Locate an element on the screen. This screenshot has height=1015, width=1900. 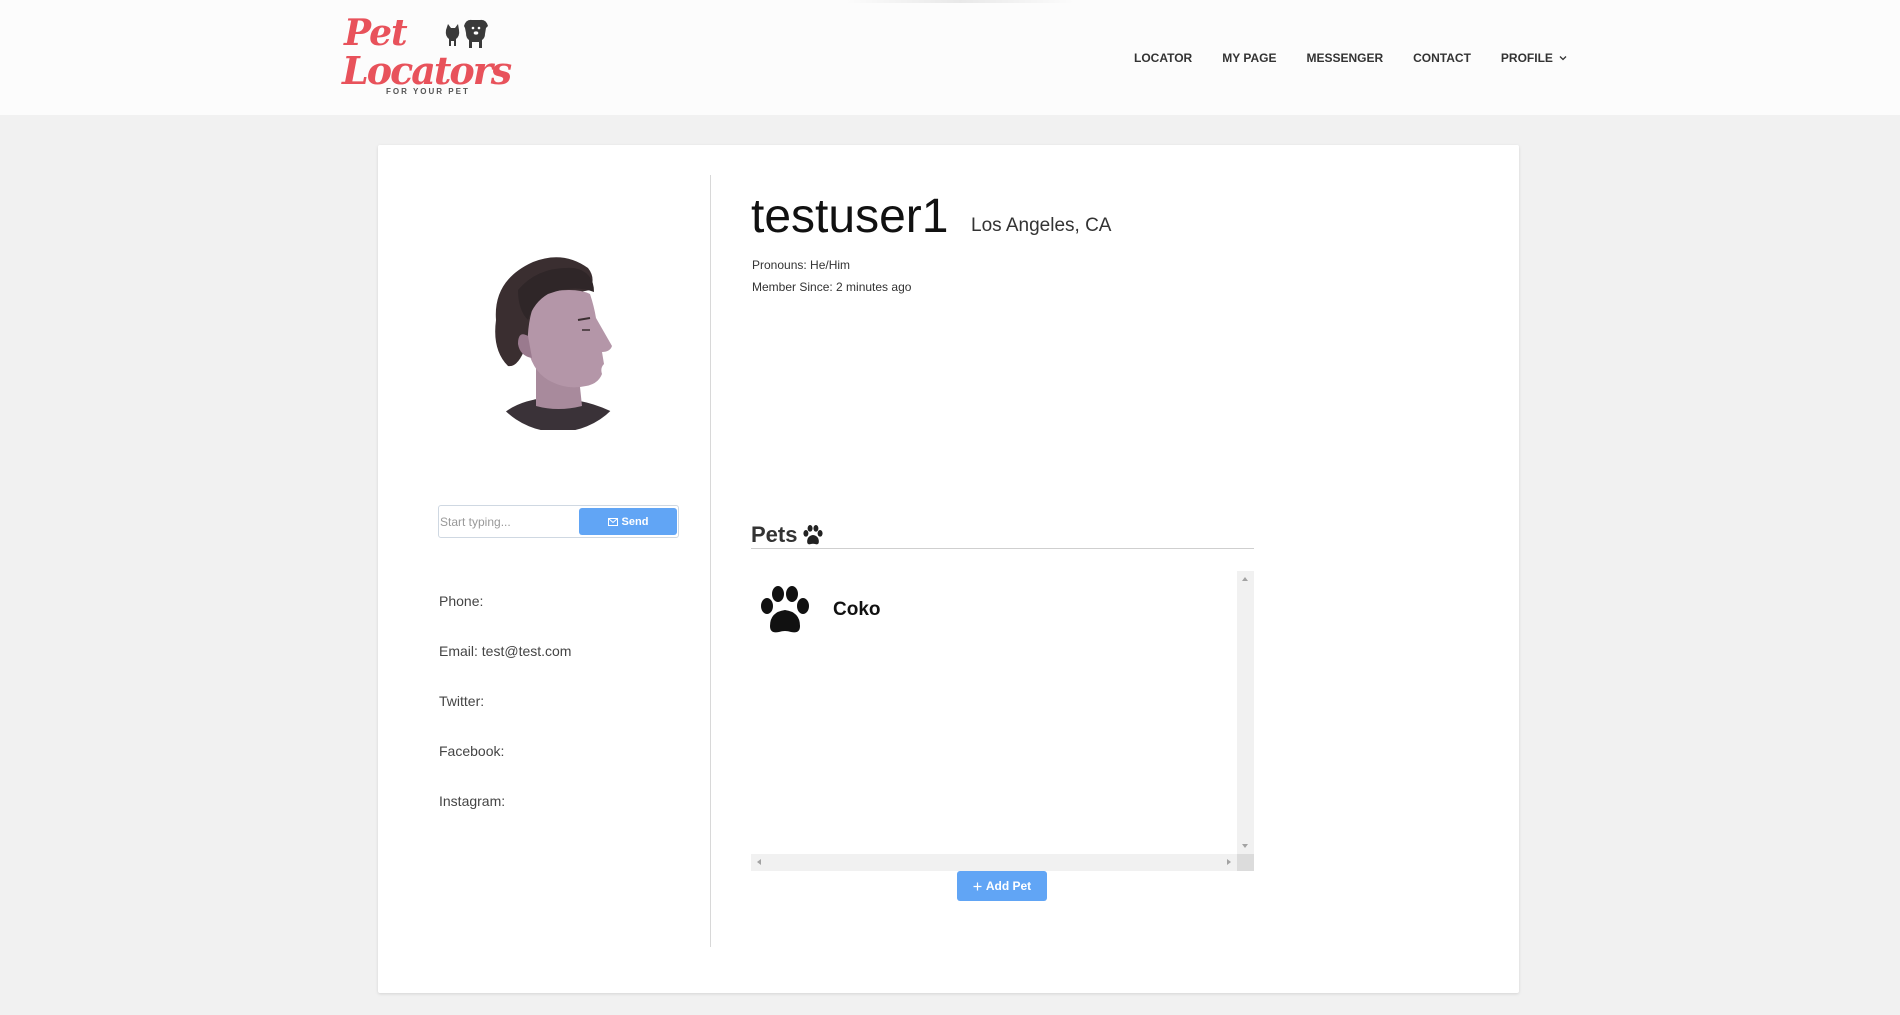
profile-username: testuser1 is located at coordinates (850, 216).